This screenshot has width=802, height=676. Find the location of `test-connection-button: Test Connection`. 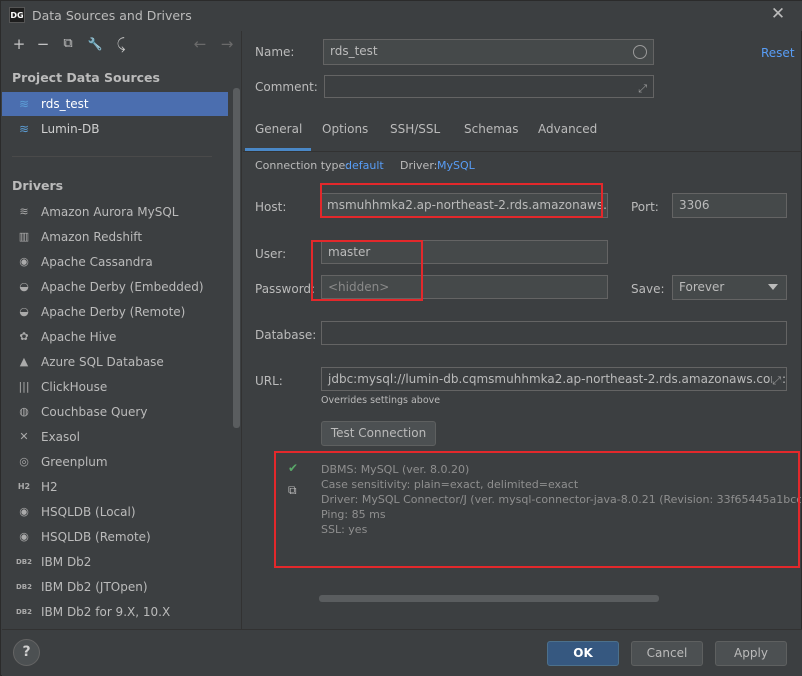

test-connection-button: Test Connection is located at coordinates (378, 433).